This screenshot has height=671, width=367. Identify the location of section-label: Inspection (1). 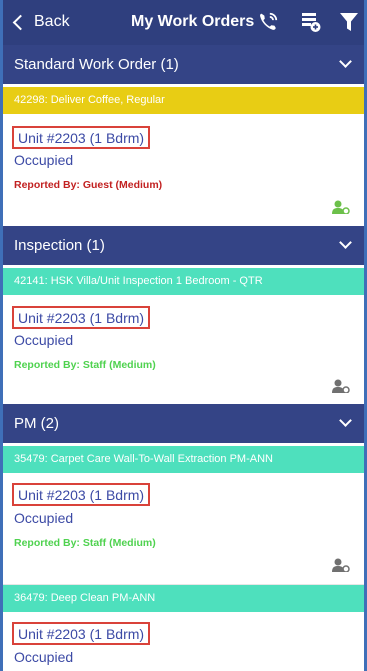
(59, 245).